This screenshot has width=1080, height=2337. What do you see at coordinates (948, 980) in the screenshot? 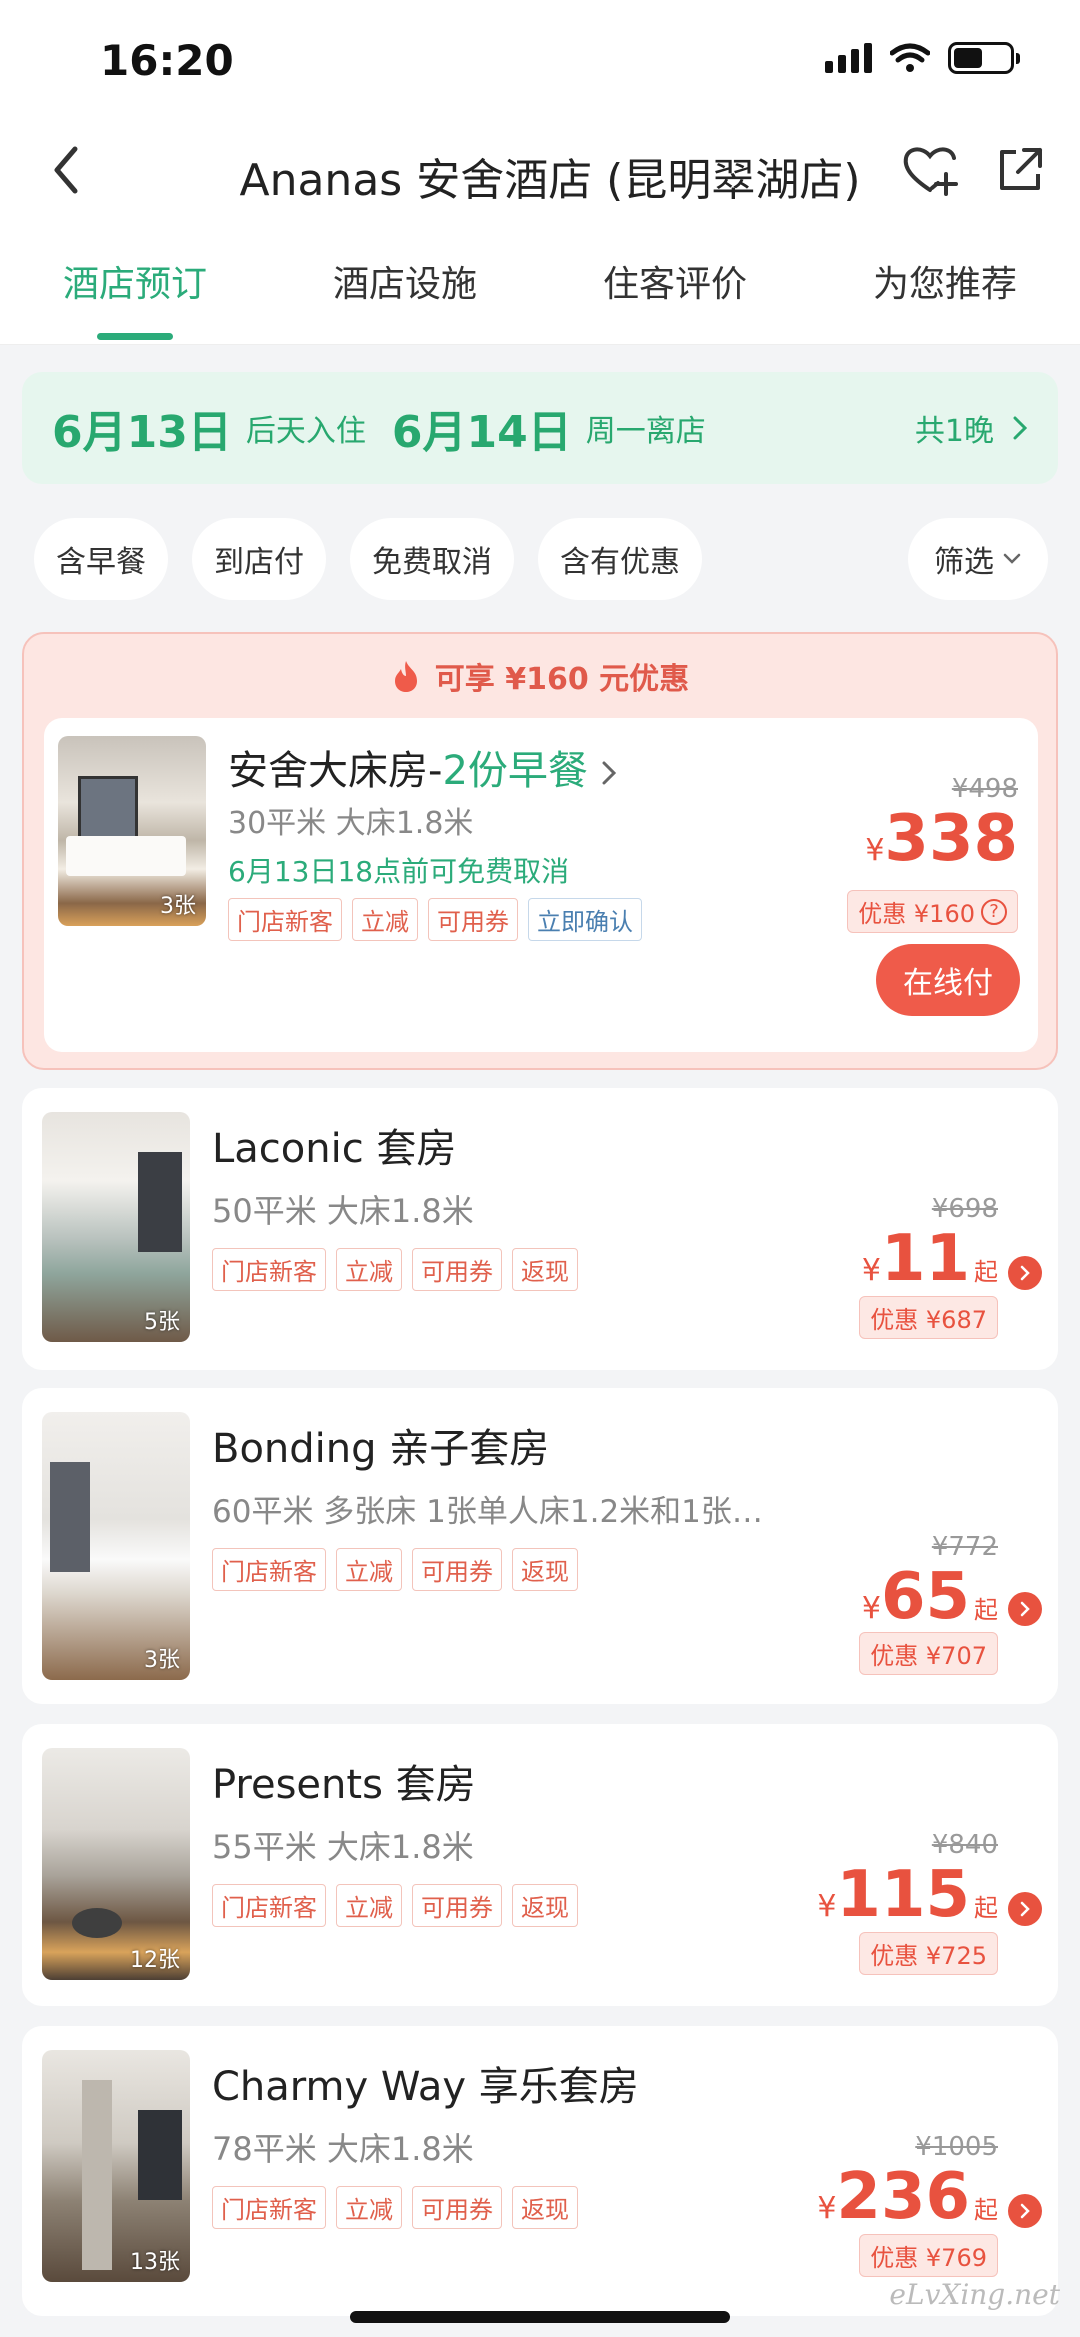
I see `pay-online-button: 在线付` at bounding box center [948, 980].